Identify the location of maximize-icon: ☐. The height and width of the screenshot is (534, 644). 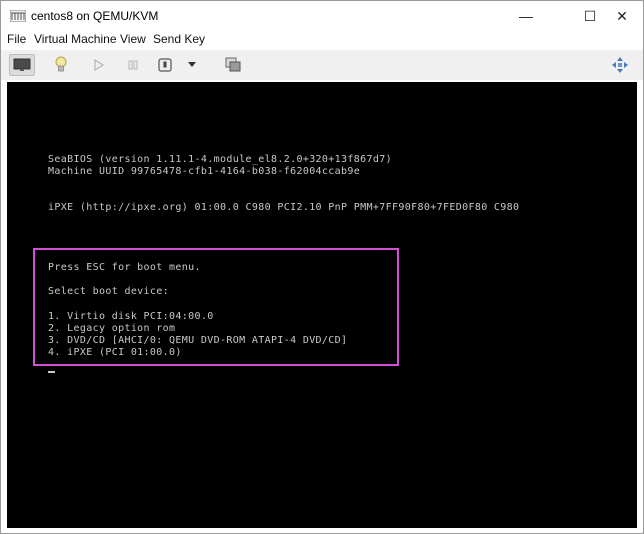
(590, 15).